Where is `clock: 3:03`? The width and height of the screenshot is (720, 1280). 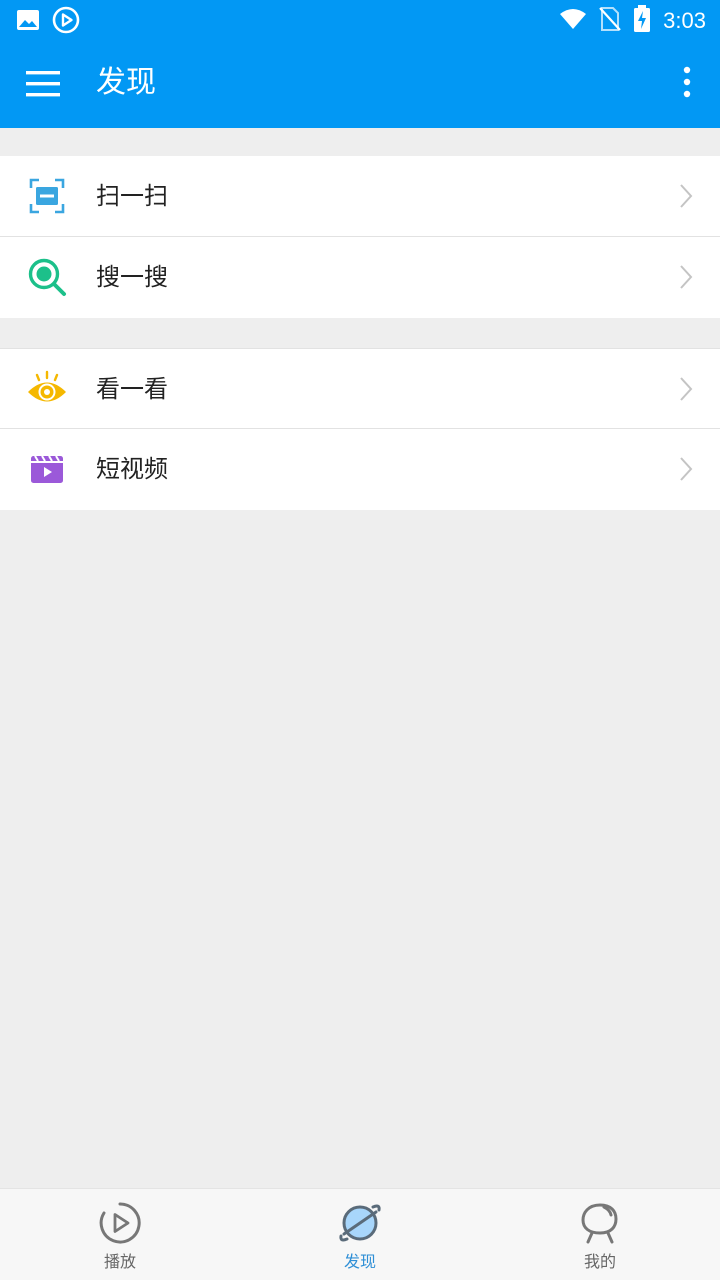 clock: 3:03 is located at coordinates (684, 20).